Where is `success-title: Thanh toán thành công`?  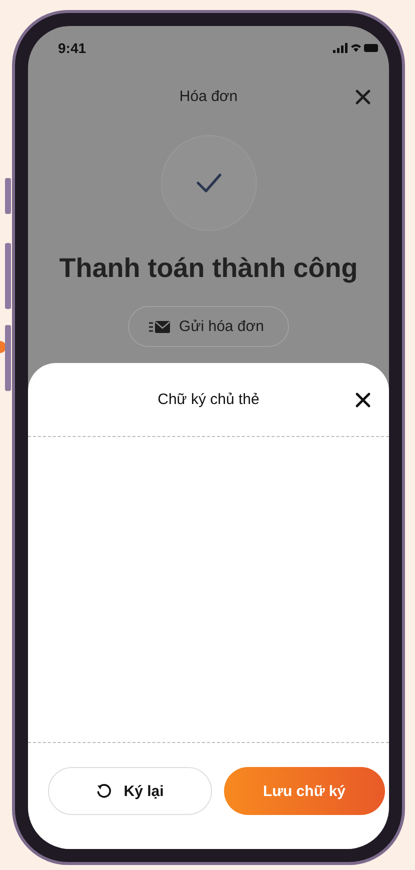
success-title: Thanh toán thành công is located at coordinates (208, 268).